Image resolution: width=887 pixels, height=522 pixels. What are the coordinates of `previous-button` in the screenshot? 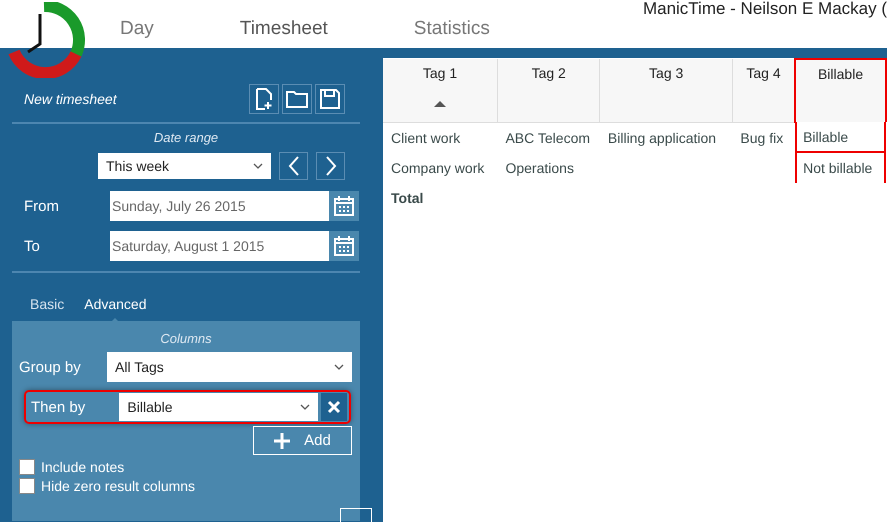 It's located at (293, 166).